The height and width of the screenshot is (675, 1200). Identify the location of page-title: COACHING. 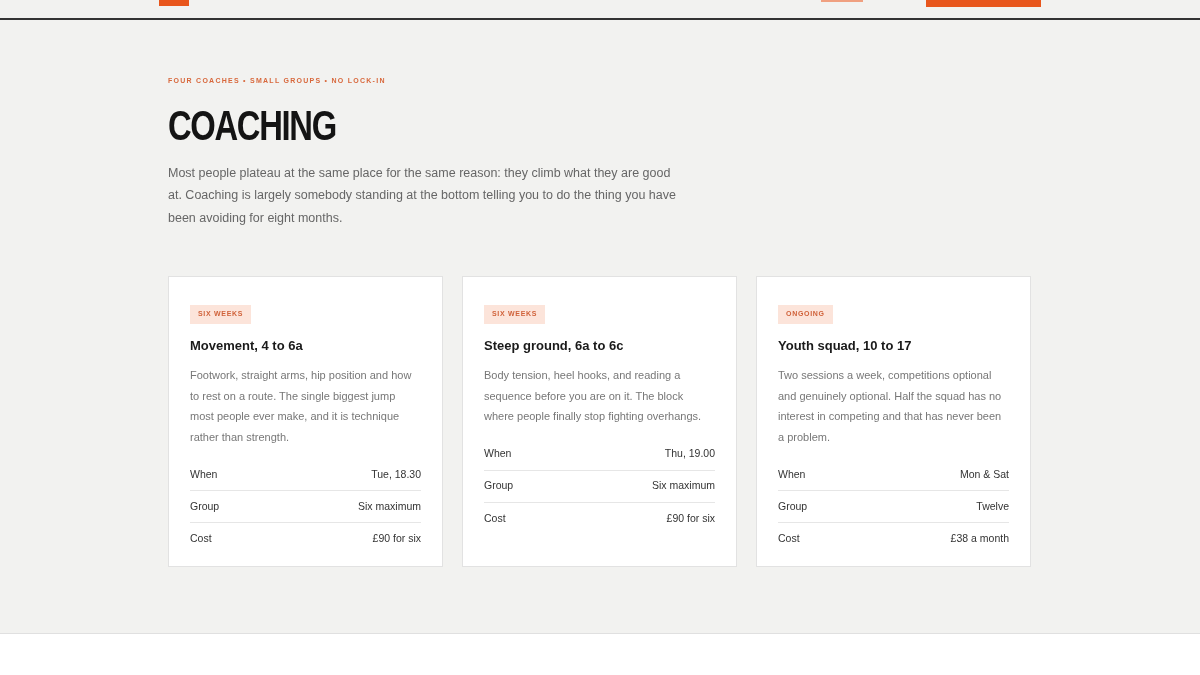
(252, 125).